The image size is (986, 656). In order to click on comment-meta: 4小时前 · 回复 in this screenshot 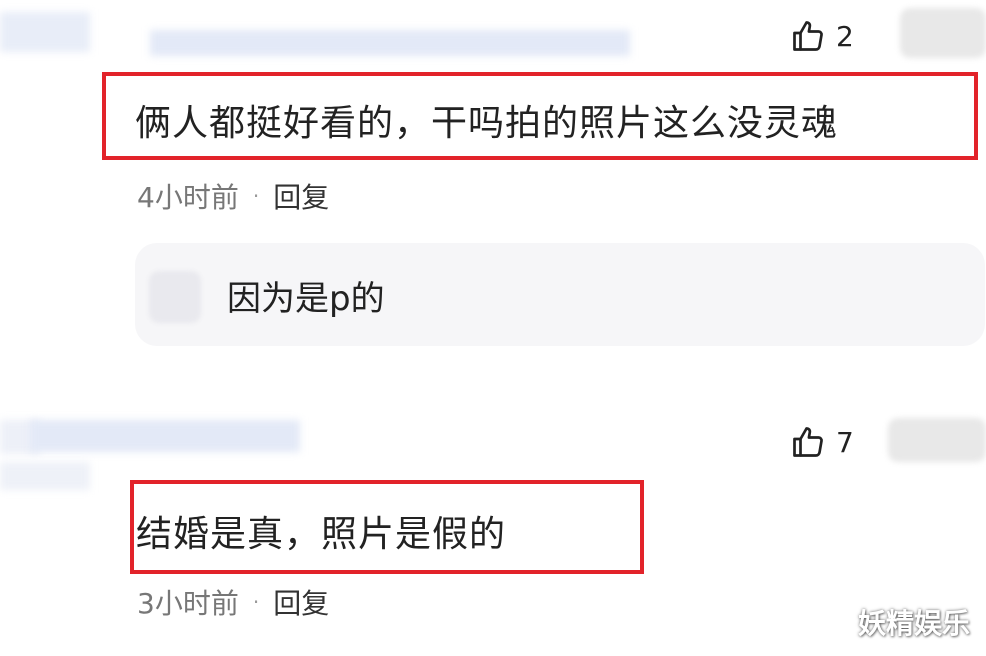, I will do `click(233, 196)`.